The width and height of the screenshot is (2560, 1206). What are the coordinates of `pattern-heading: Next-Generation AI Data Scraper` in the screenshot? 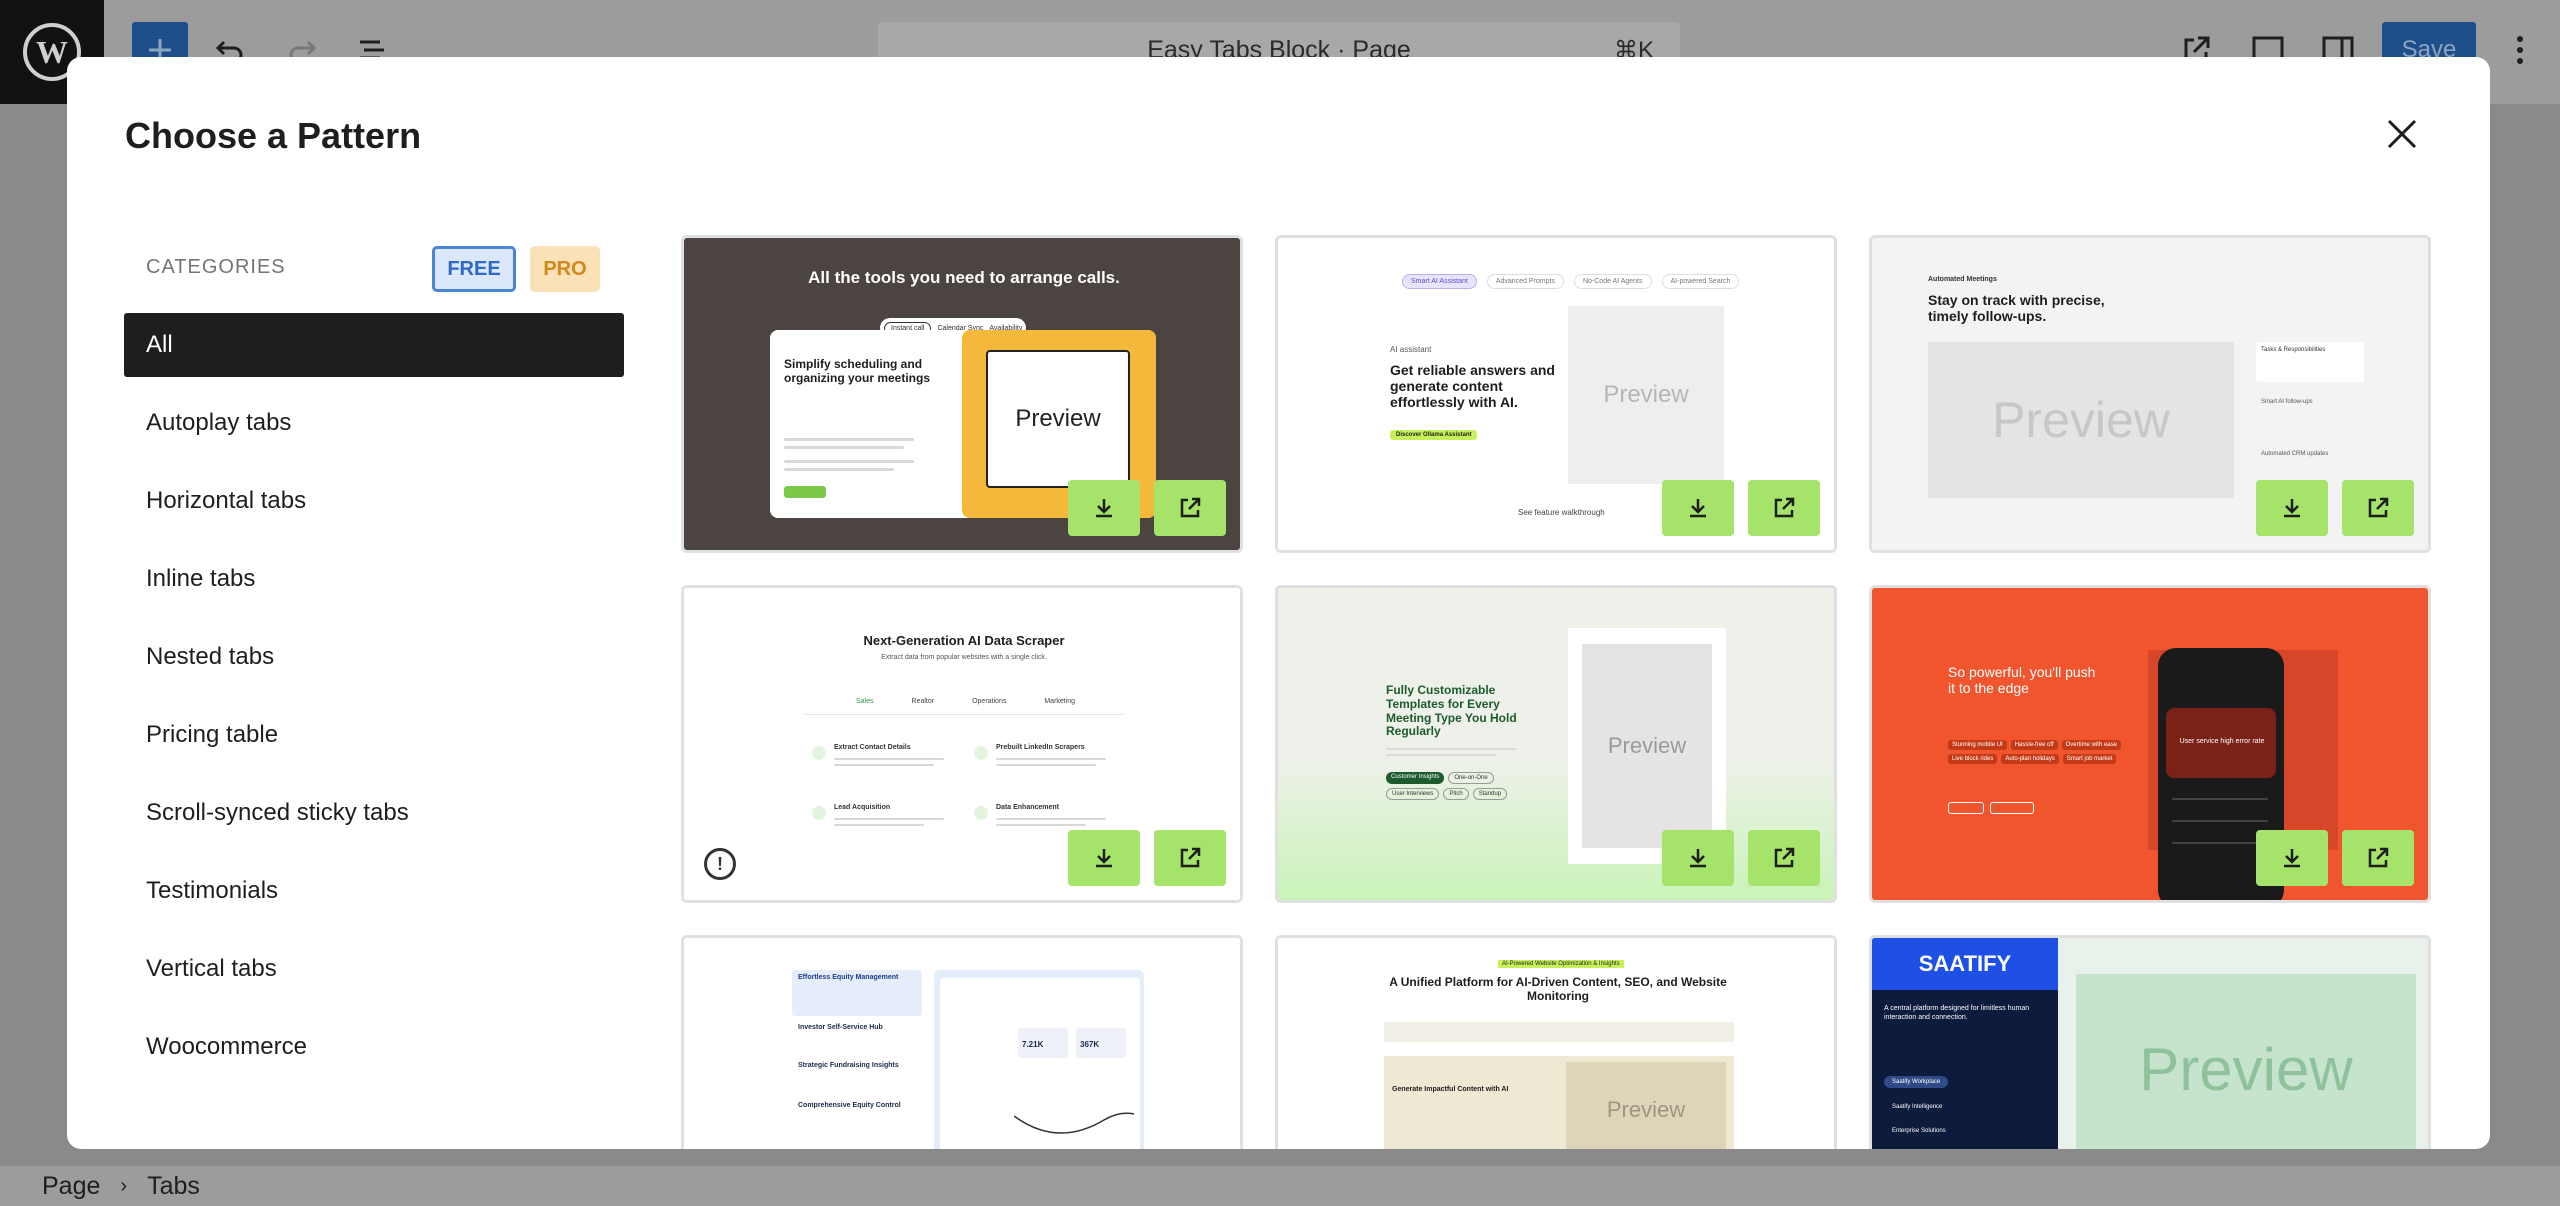 It's located at (964, 640).